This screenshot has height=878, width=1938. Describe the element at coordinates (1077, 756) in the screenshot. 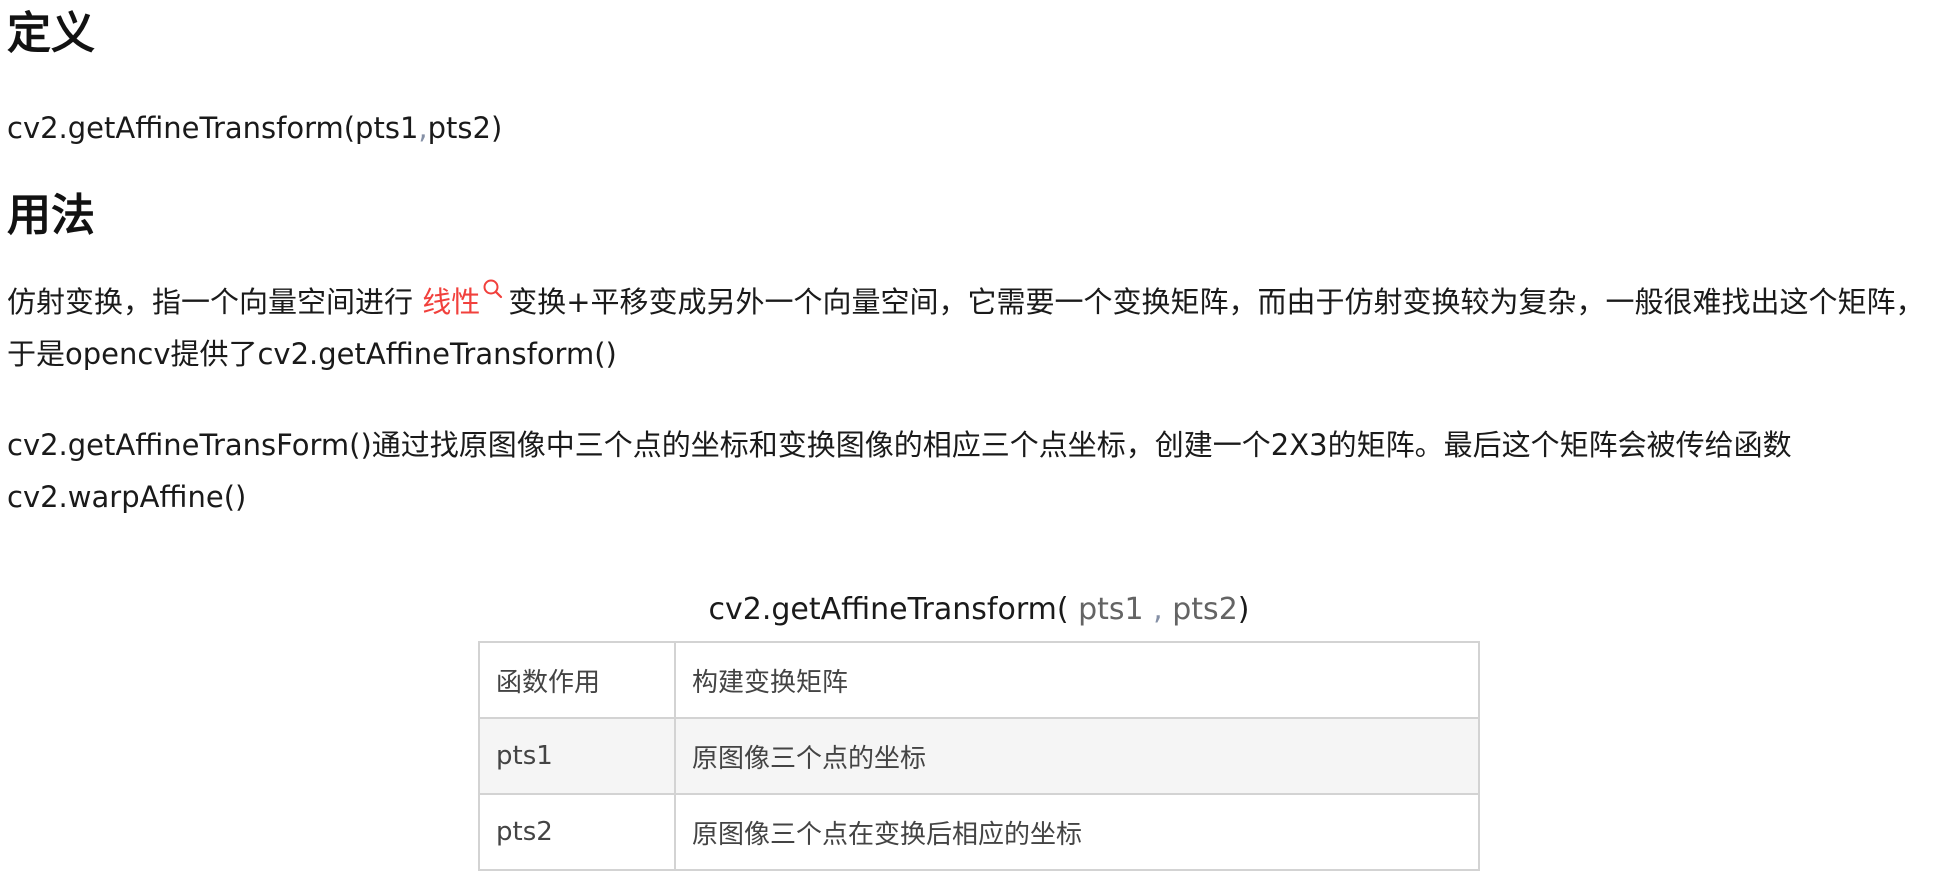

I see `table-cell: 原图像三个点的坐标` at that location.